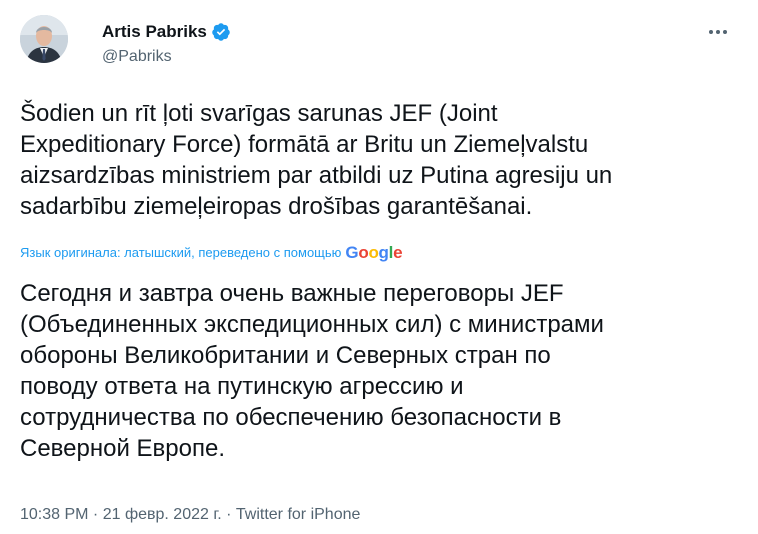 The width and height of the screenshot is (758, 534). I want to click on avatar, so click(44, 39).